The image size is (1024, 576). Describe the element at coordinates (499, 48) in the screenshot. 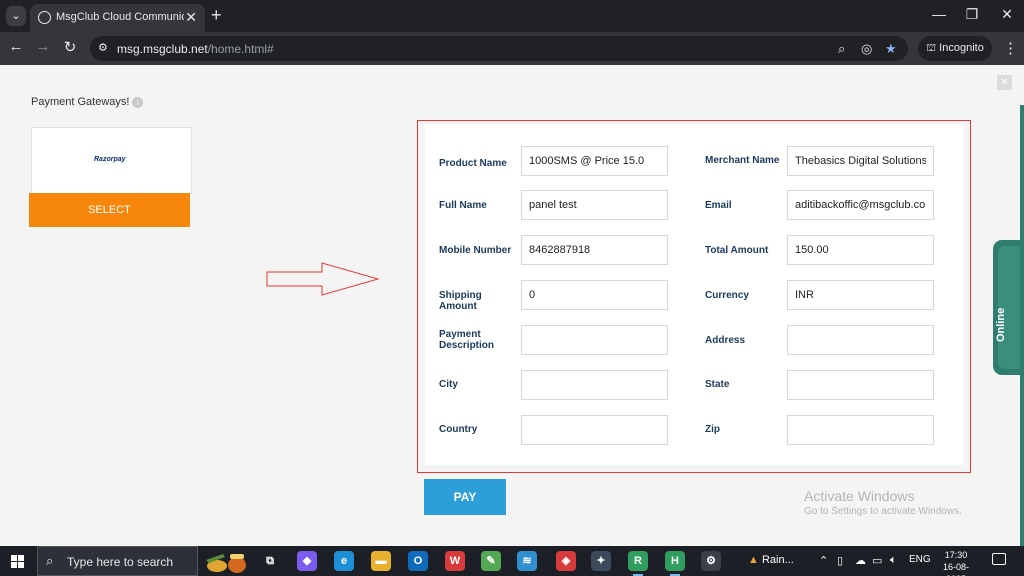

I see `address-bar: ⚙ msg.msgclub.net/home.html# ⌕ ◎ ★` at that location.